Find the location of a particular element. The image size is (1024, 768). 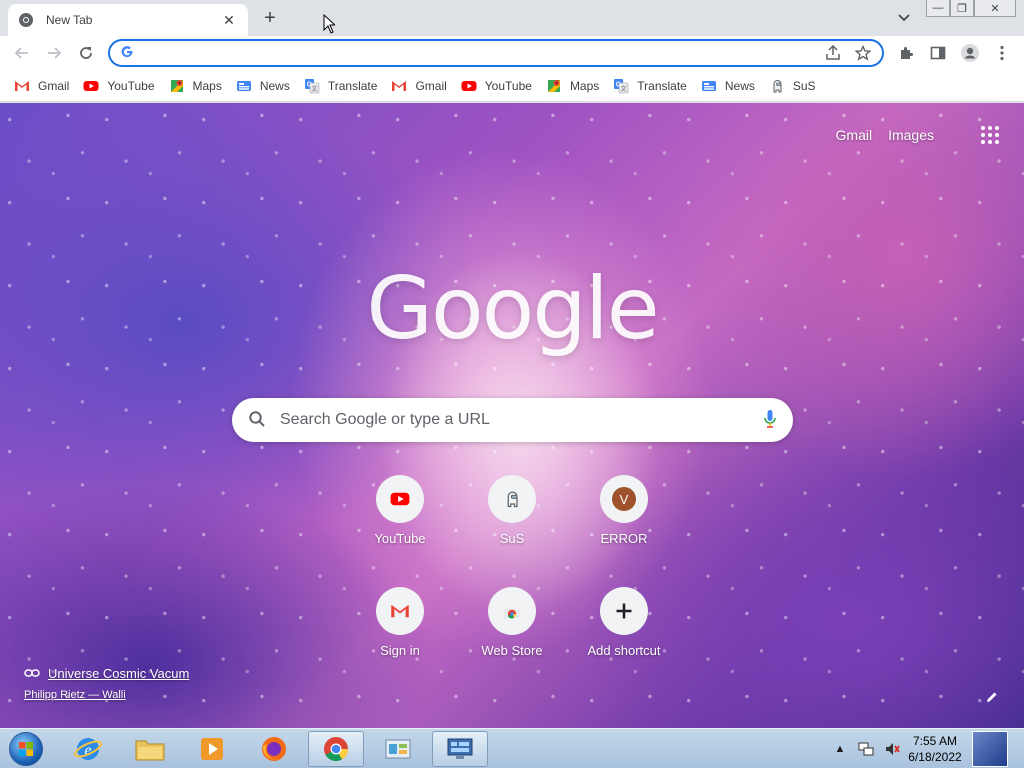

browser-toolbar is located at coordinates (512, 53).